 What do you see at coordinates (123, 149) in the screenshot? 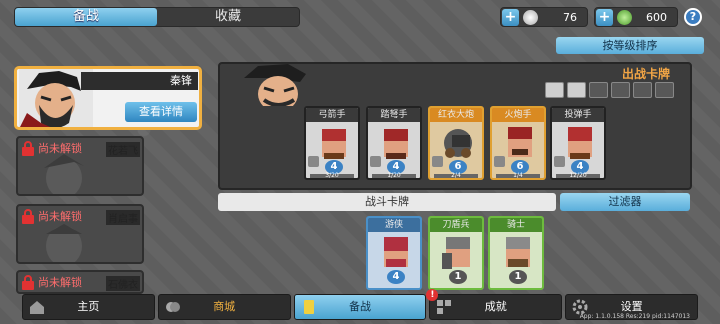
I see `locked-hero-name: 花若飞` at bounding box center [123, 149].